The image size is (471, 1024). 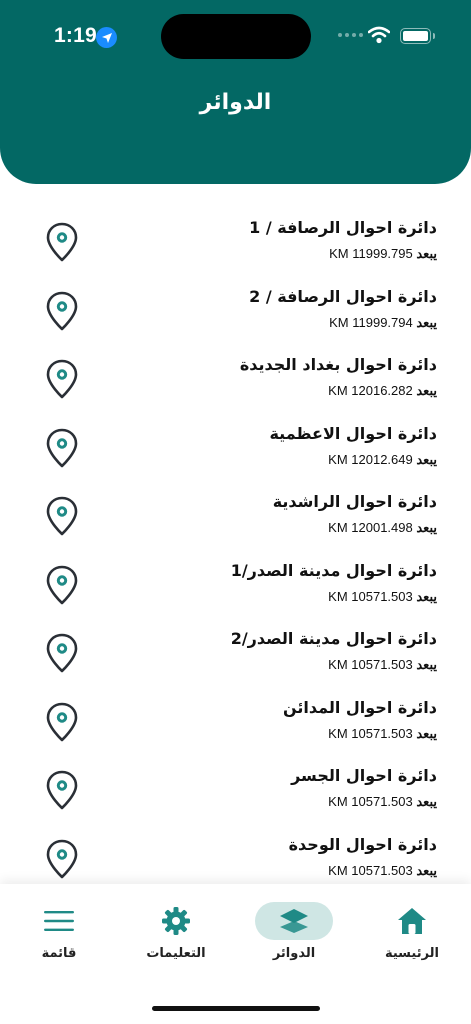 I want to click on office-name: دائرة احوال الرصافة / 1, so click(x=343, y=227).